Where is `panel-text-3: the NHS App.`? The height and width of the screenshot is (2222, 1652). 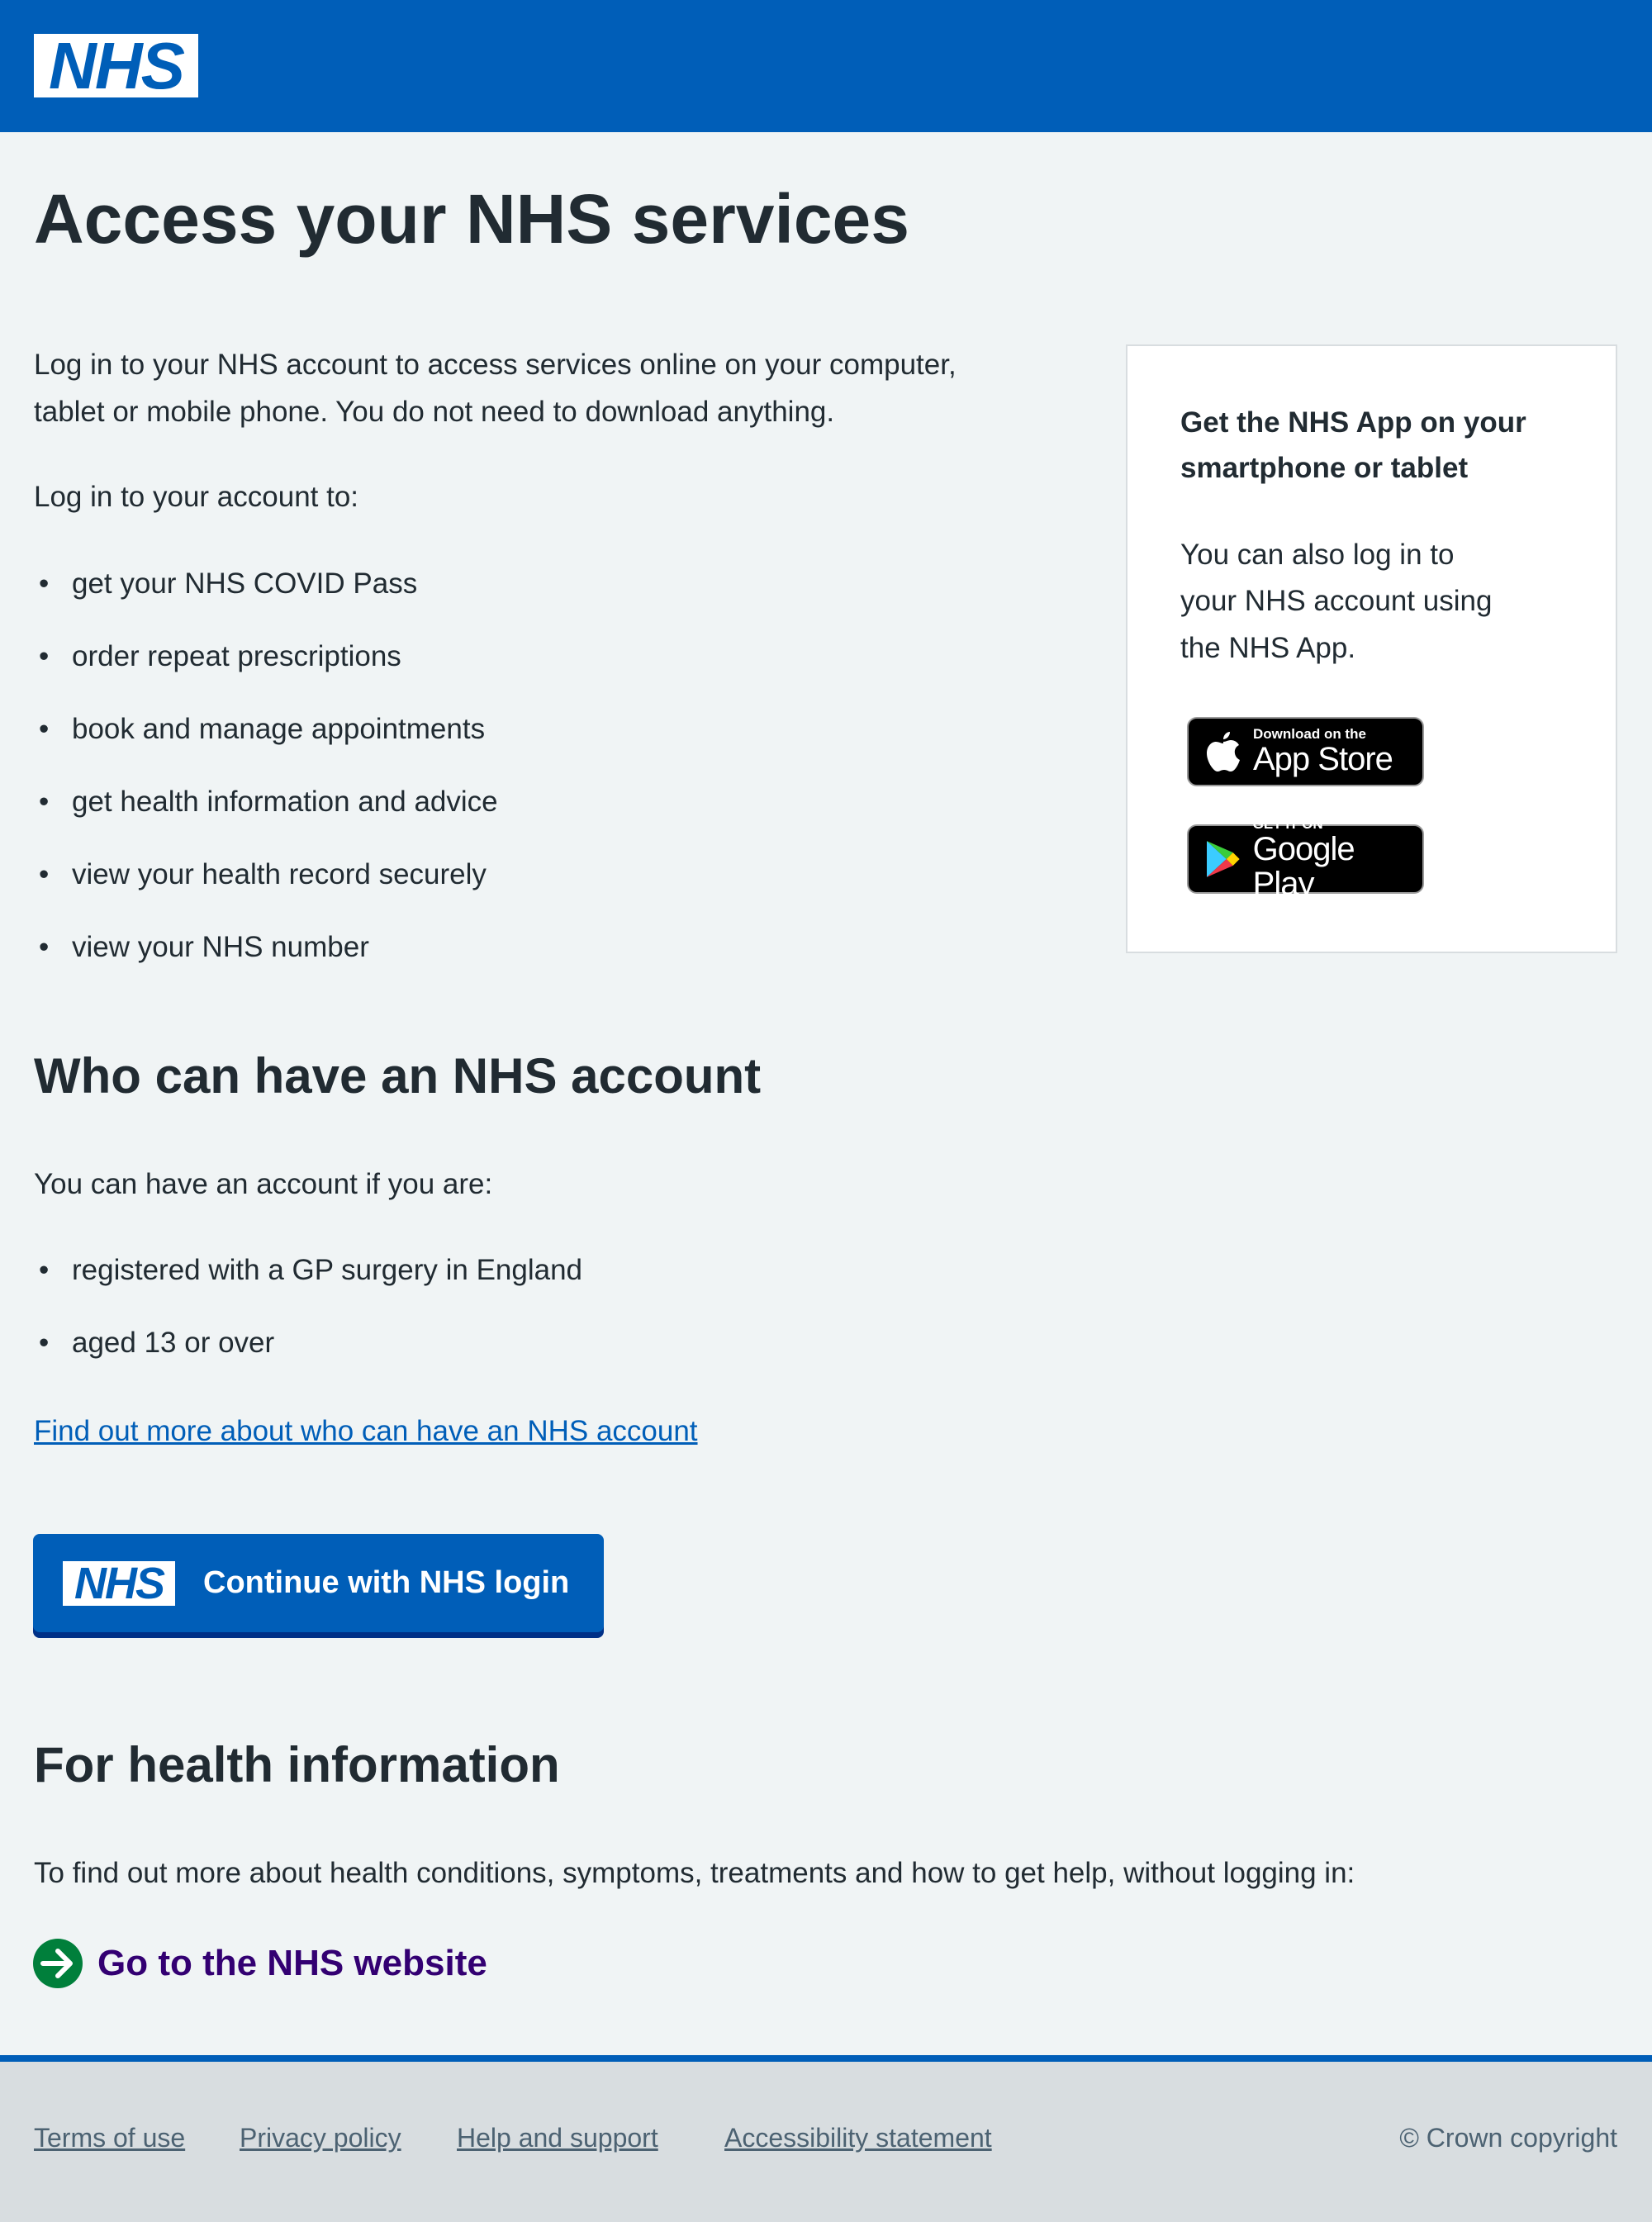
panel-text-3: the NHS App. is located at coordinates (1268, 648).